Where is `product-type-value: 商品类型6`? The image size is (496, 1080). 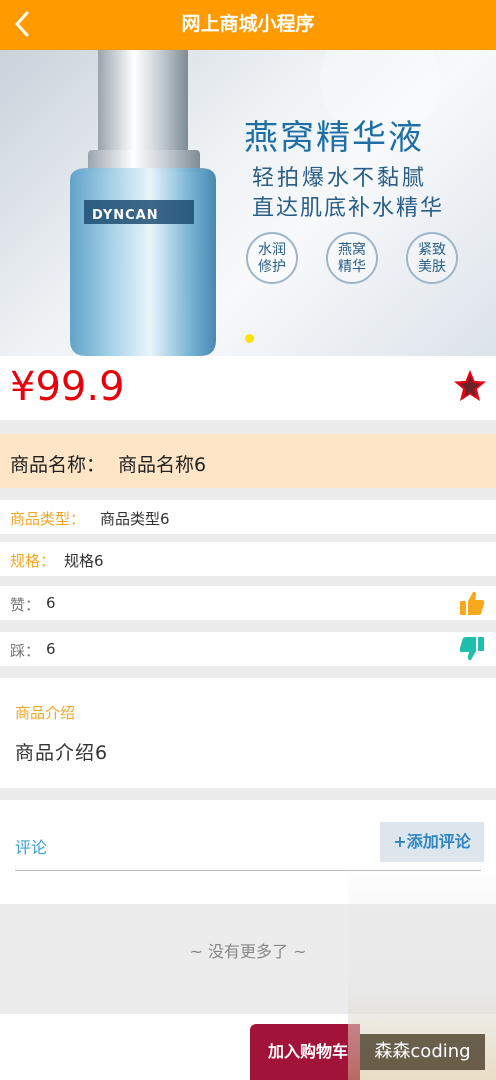 product-type-value: 商品类型6 is located at coordinates (135, 519).